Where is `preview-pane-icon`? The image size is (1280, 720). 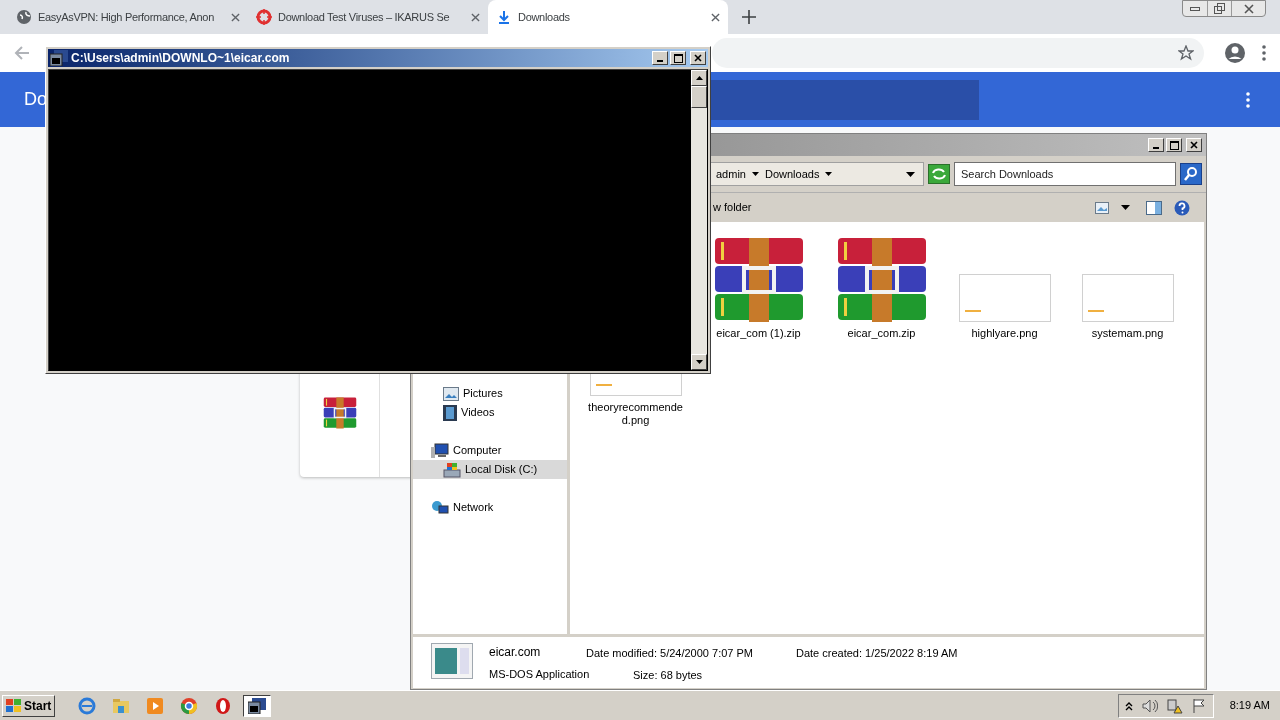 preview-pane-icon is located at coordinates (1154, 207).